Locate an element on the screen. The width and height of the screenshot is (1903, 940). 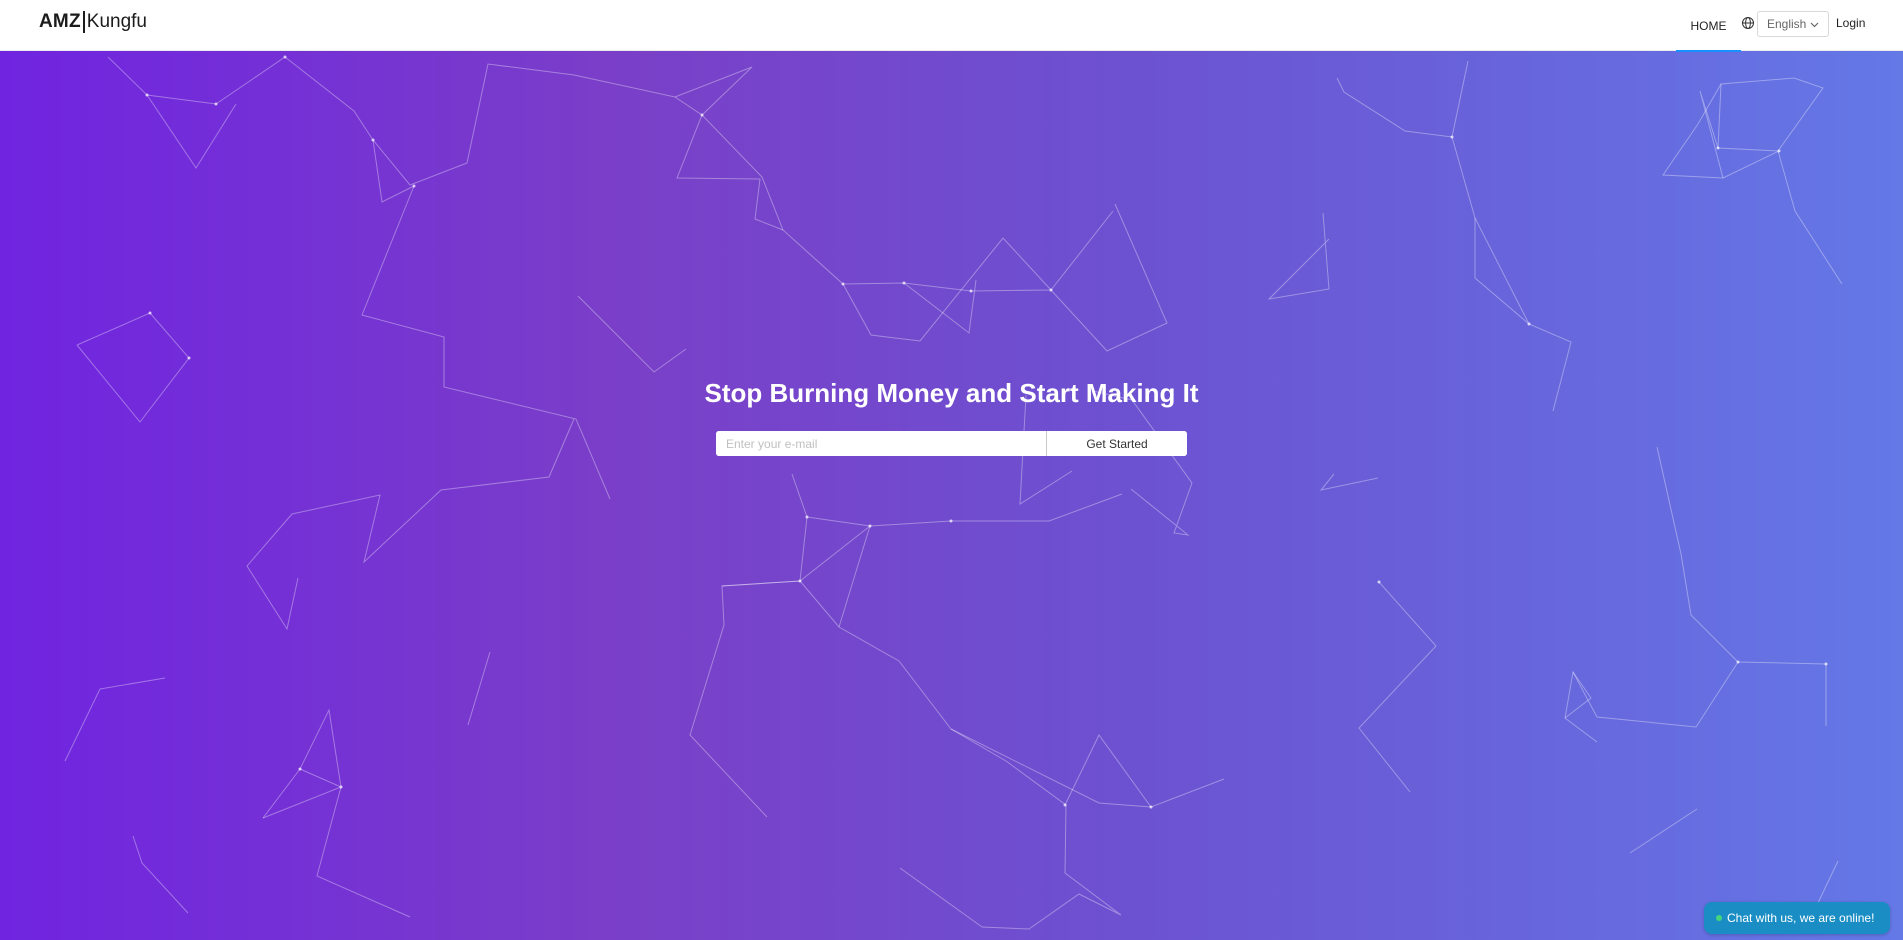
chat-widget-button: Chat with us, we are online! is located at coordinates (1797, 918).